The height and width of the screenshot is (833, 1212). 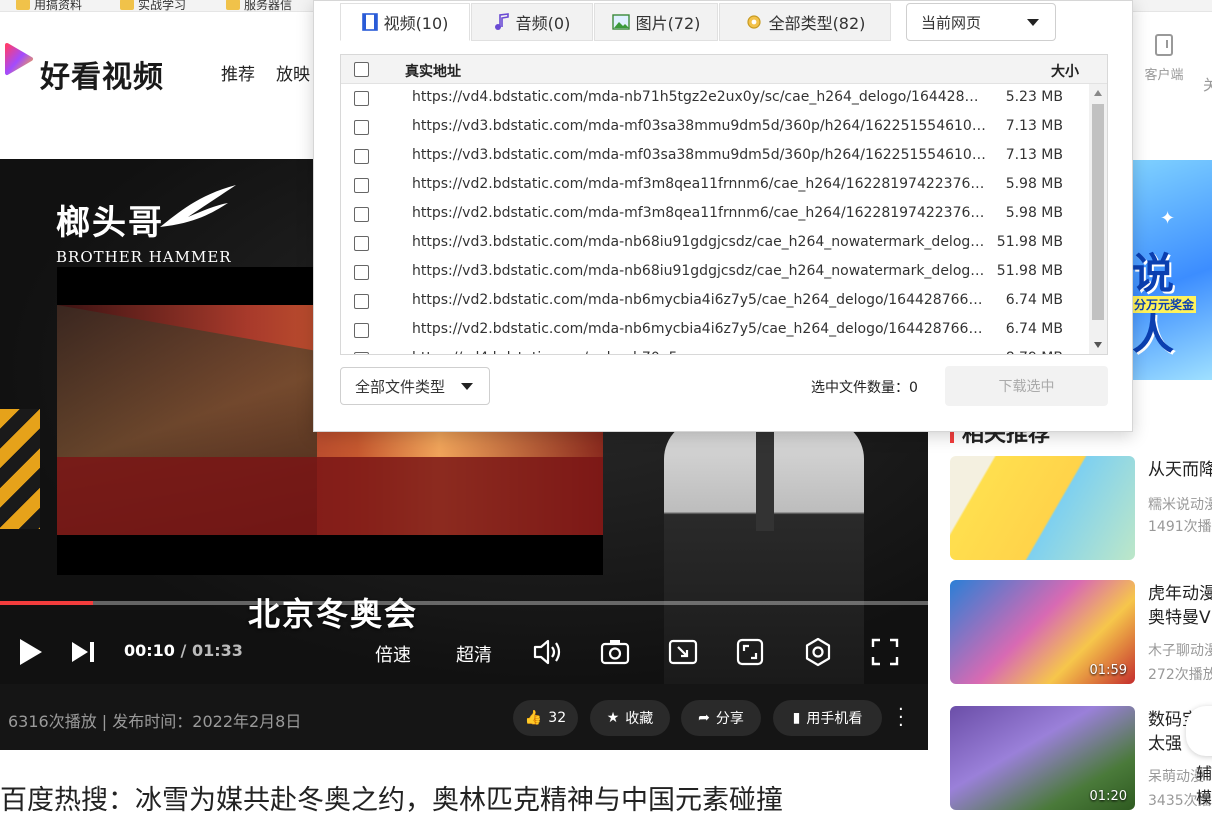 What do you see at coordinates (1199, 731) in the screenshot?
I see `assistant-float-icon` at bounding box center [1199, 731].